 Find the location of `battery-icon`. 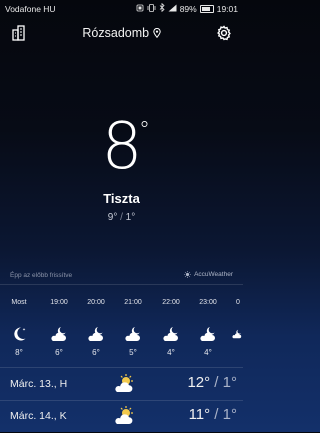

battery-icon is located at coordinates (206, 8).